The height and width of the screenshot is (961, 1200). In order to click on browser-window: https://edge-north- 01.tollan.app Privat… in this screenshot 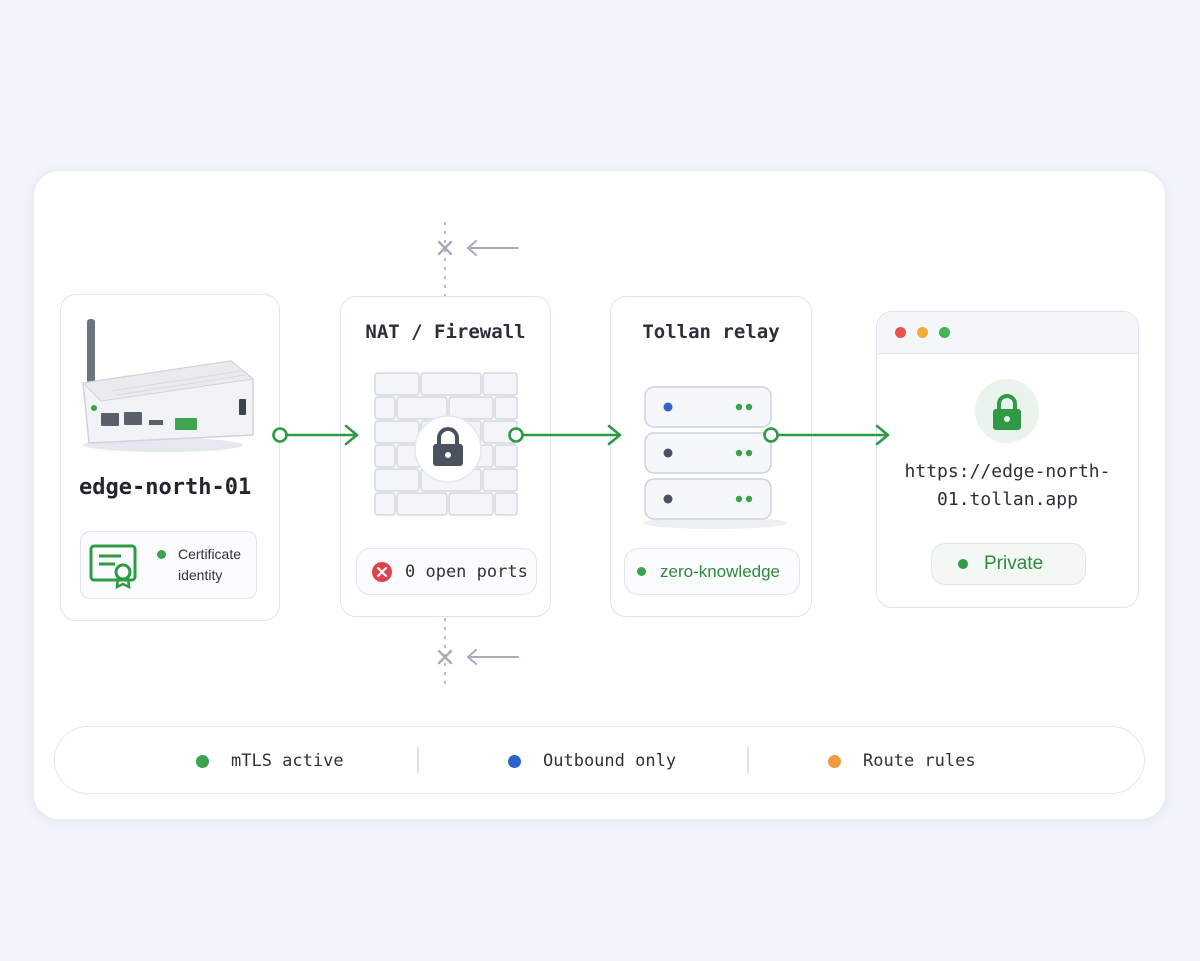, I will do `click(1007, 459)`.